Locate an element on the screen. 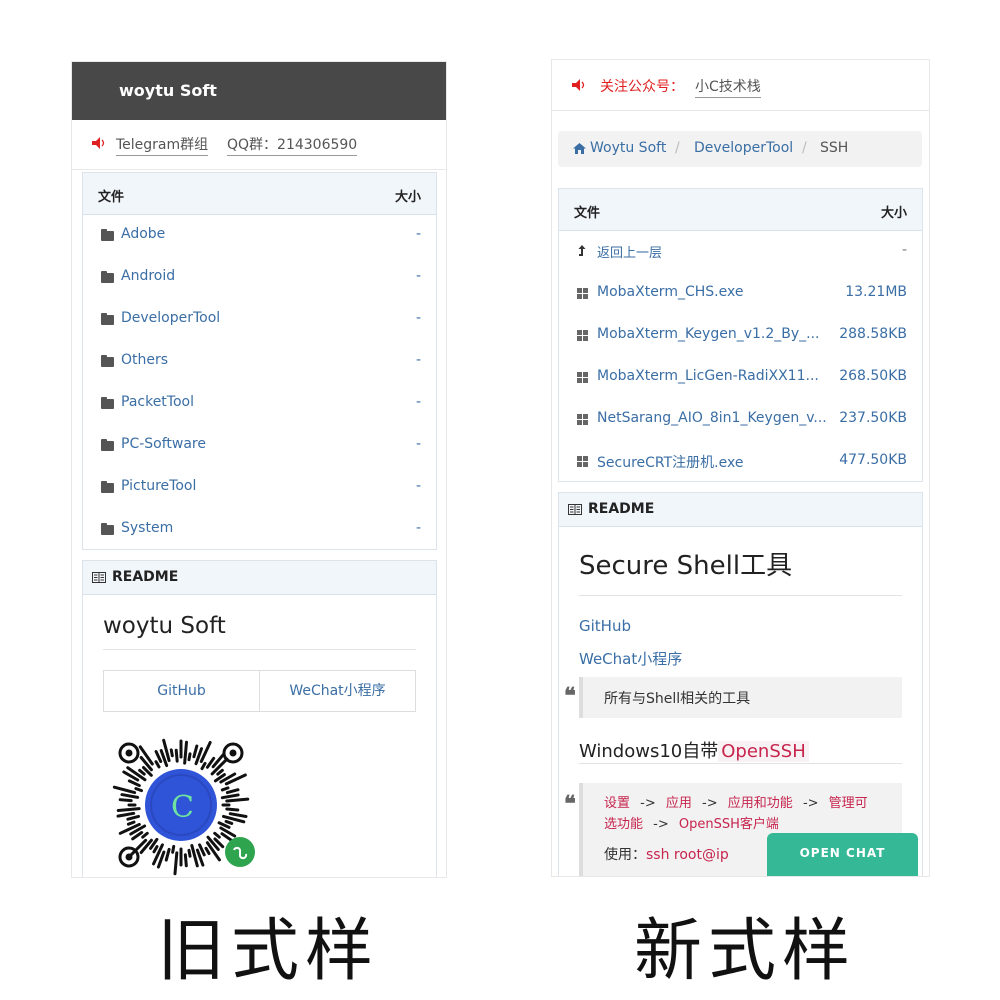 The image size is (1000, 1000). section-heading-text: Windows10自带 is located at coordinates (649, 751).